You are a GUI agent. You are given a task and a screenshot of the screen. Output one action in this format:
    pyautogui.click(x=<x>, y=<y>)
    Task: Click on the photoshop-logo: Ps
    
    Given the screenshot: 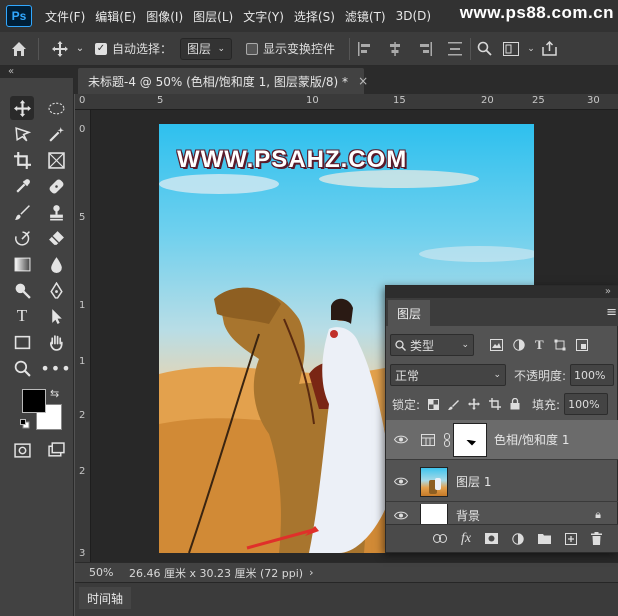 What is the action you would take?
    pyautogui.click(x=19, y=16)
    